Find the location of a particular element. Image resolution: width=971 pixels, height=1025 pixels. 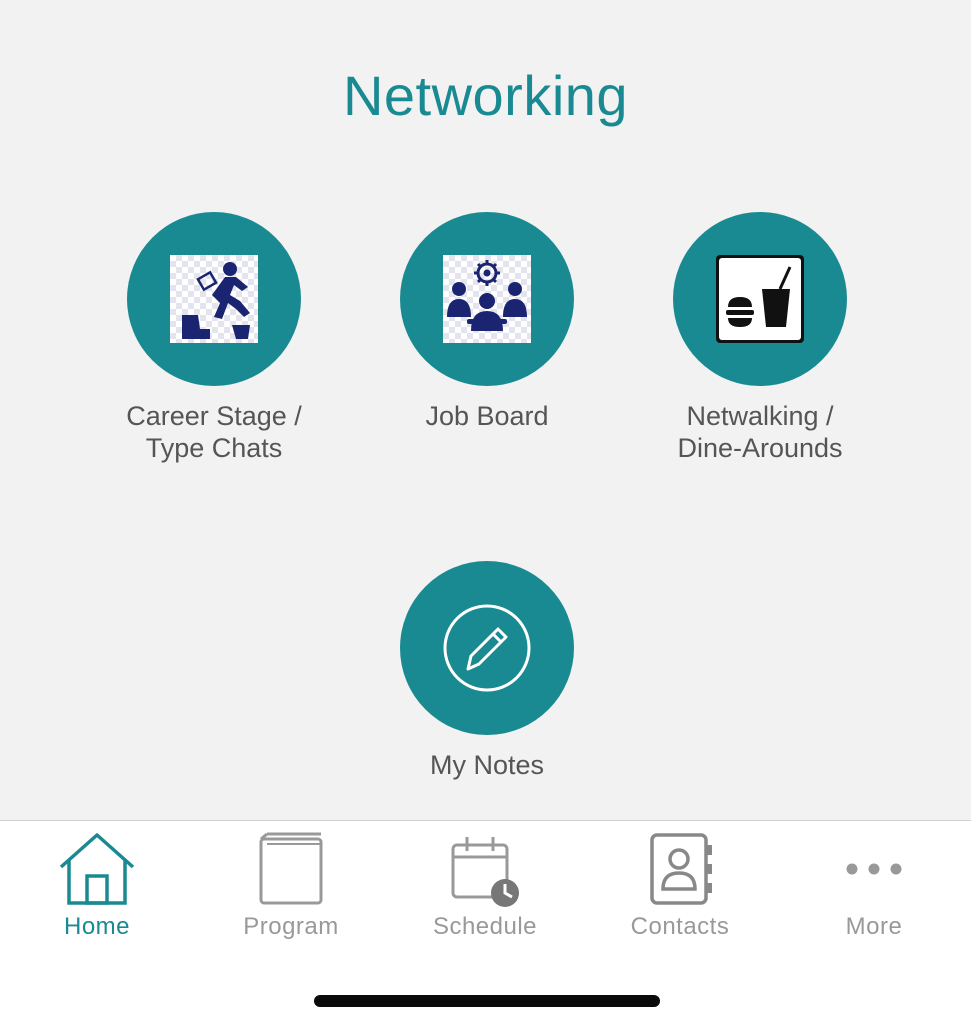

tile-netwalking: Netwalking / Dine-Arounds is located at coordinates (760, 338).